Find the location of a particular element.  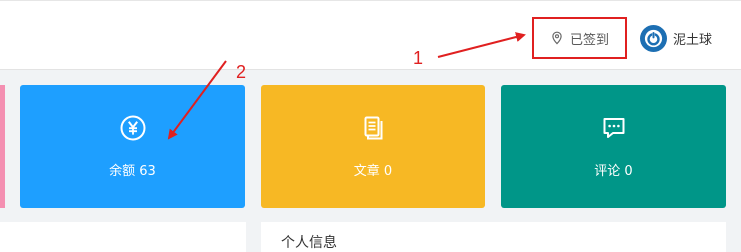

articles-label: 文章 0 is located at coordinates (373, 171).